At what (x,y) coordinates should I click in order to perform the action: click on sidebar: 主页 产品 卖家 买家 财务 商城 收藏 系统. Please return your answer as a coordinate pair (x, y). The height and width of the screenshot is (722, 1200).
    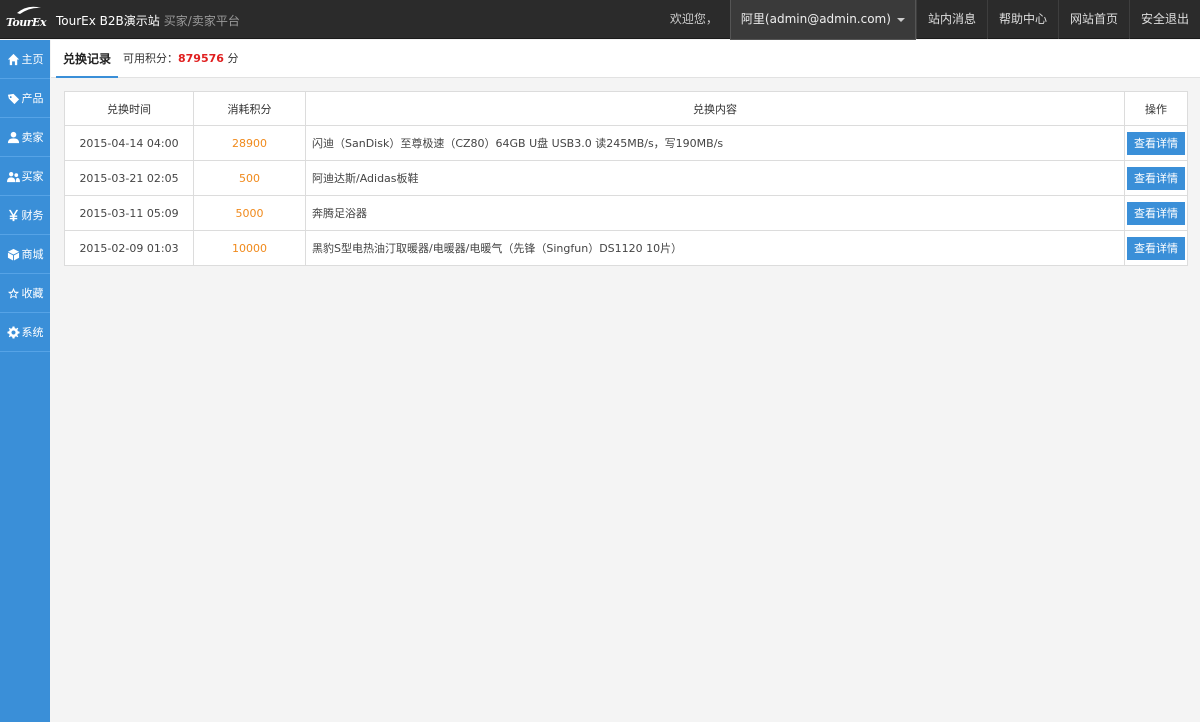
    Looking at the image, I should click on (25, 381).